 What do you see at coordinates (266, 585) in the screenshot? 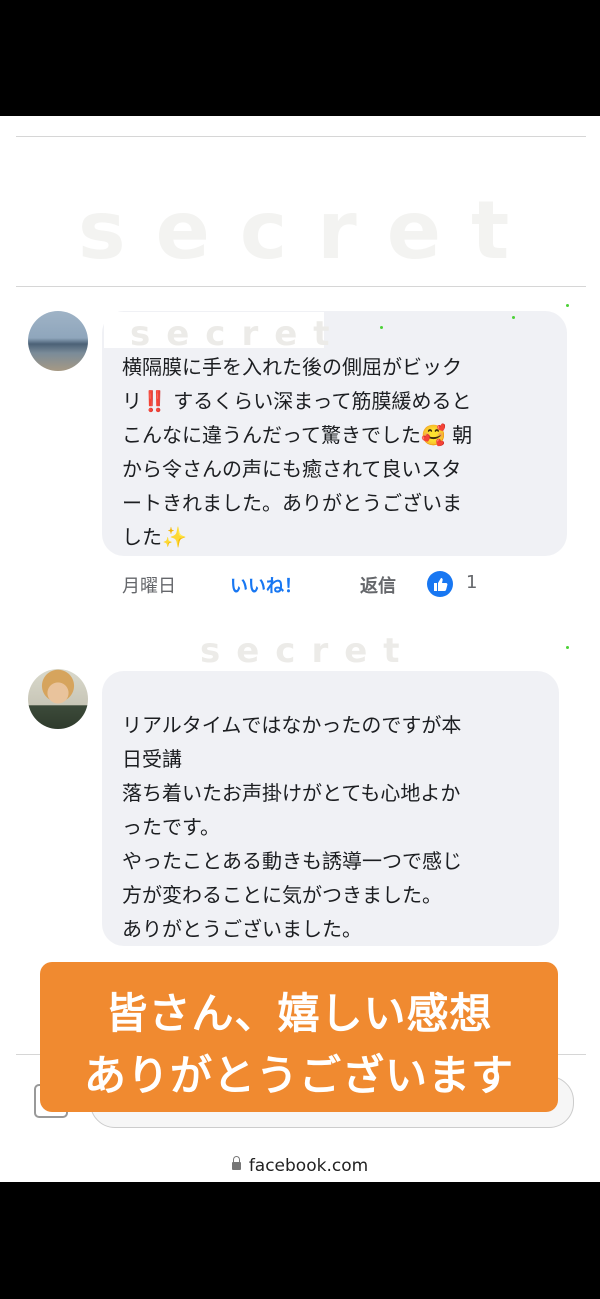
I see `like-button: いいね！` at bounding box center [266, 585].